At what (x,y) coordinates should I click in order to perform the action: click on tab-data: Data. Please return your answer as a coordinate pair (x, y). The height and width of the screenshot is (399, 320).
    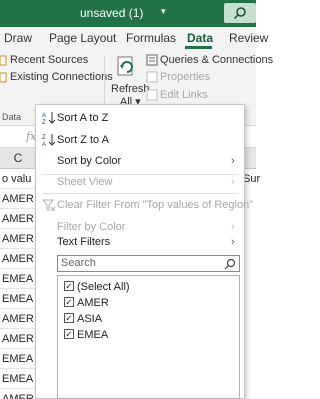
    Looking at the image, I should click on (200, 38).